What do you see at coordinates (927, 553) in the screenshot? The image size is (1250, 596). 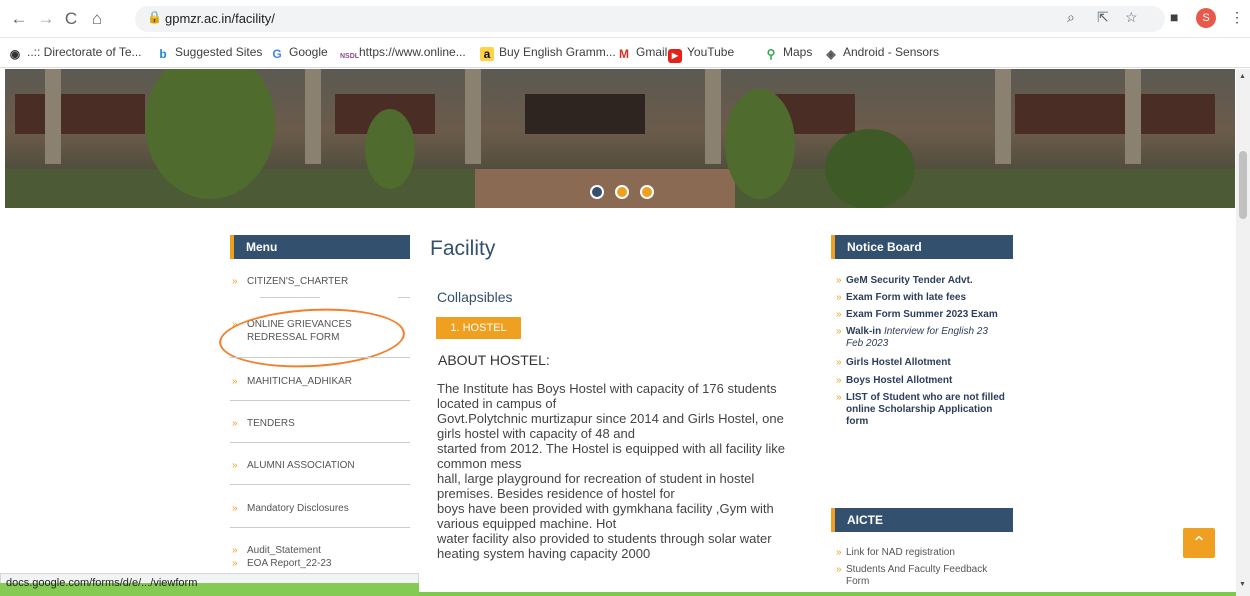 I see `aicte-item-nad: Link for NAD registration` at bounding box center [927, 553].